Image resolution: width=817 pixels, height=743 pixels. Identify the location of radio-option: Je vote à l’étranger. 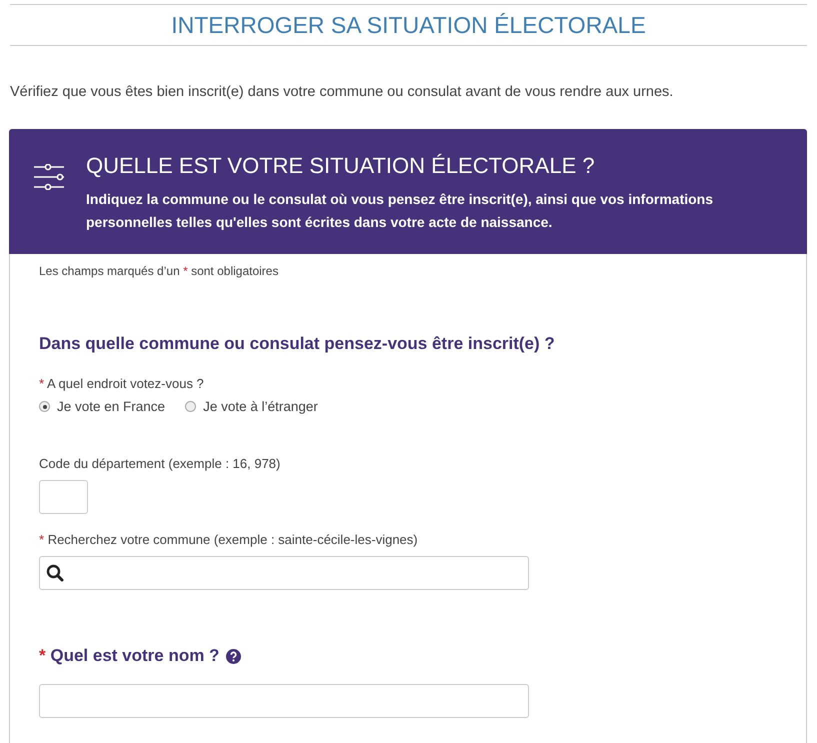
(251, 406).